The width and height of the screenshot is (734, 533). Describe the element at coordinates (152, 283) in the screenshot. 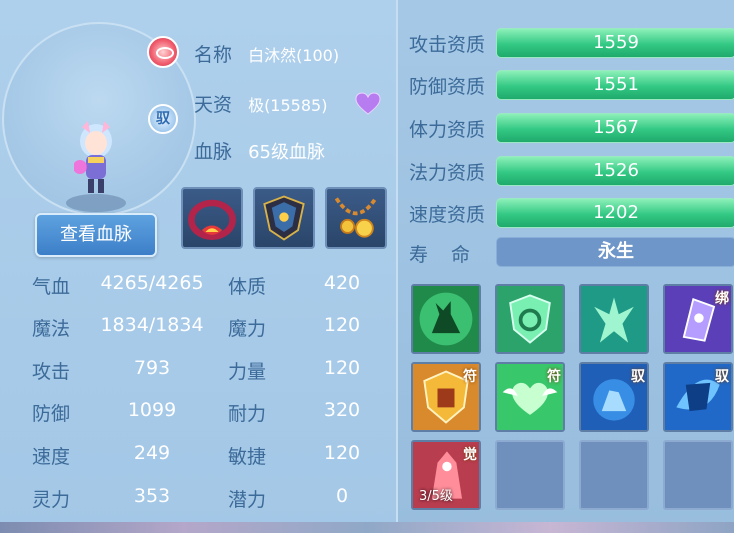

I see `stat-value: 4265/4265` at that location.